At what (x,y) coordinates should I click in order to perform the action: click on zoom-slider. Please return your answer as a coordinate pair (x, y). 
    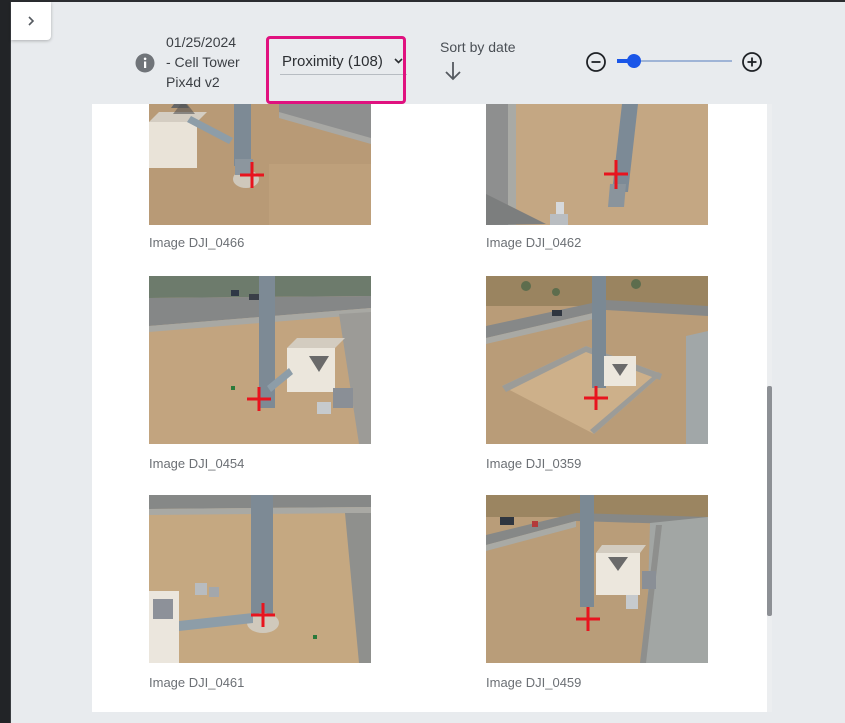
    Looking at the image, I should click on (674, 61).